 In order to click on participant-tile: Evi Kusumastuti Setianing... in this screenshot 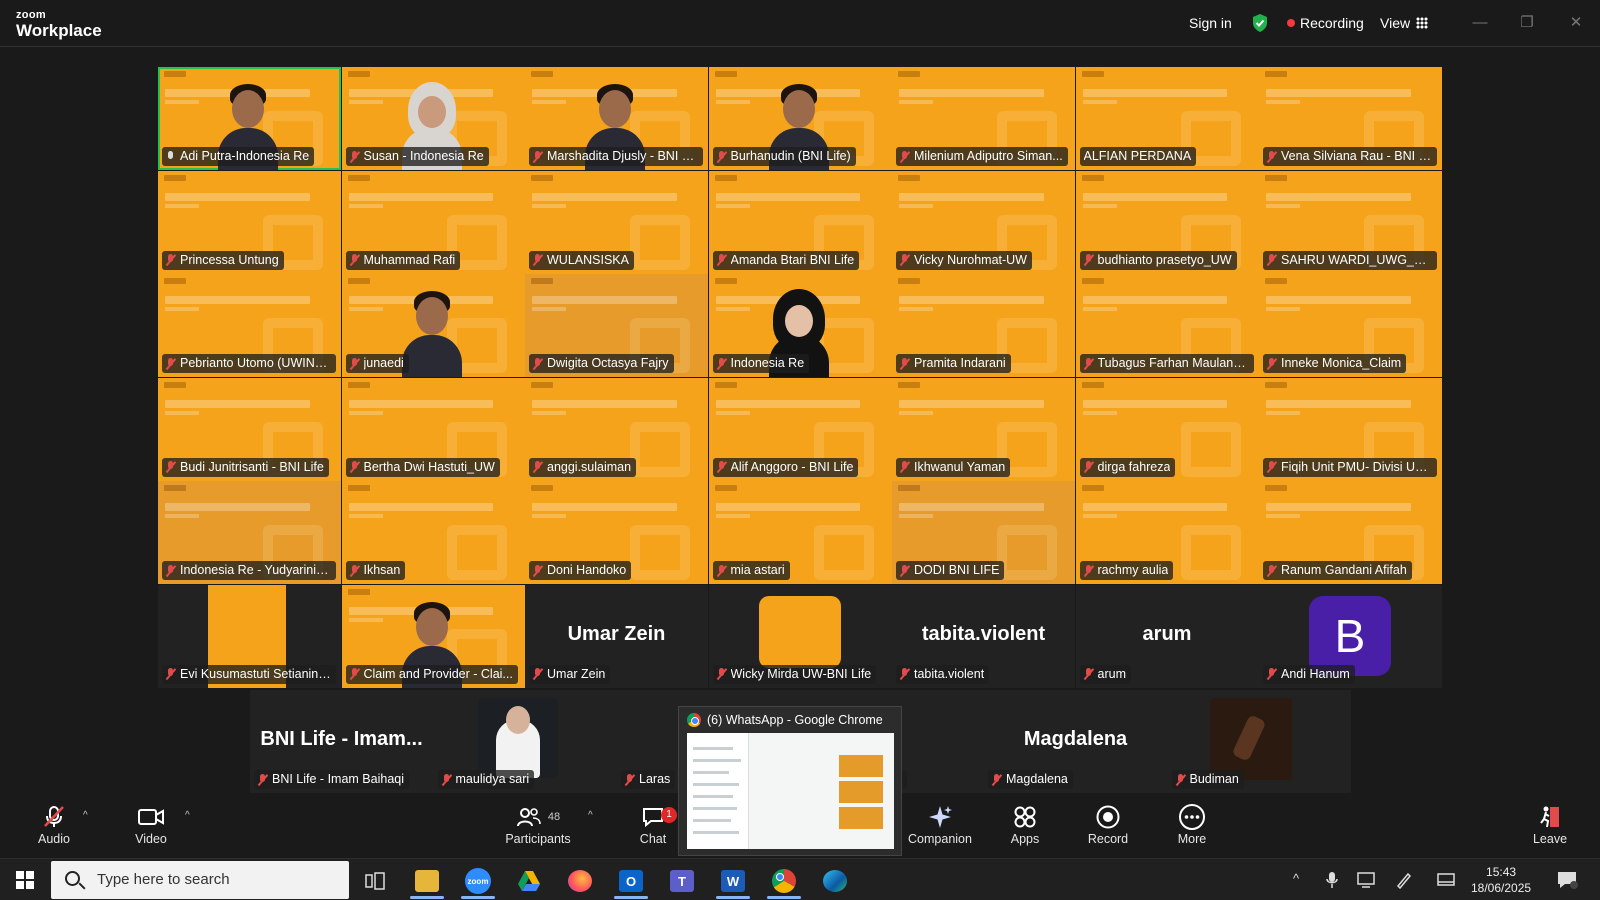, I will do `click(249, 636)`.